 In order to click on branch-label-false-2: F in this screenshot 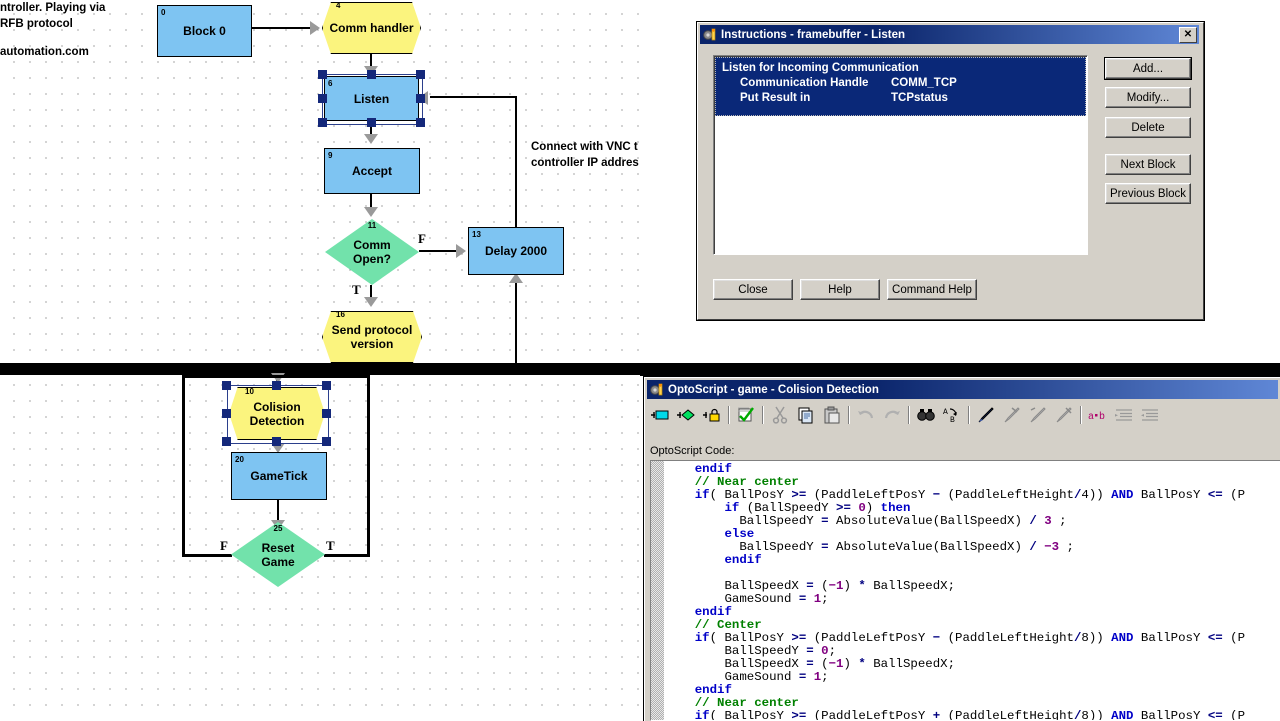, I will do `click(224, 545)`.